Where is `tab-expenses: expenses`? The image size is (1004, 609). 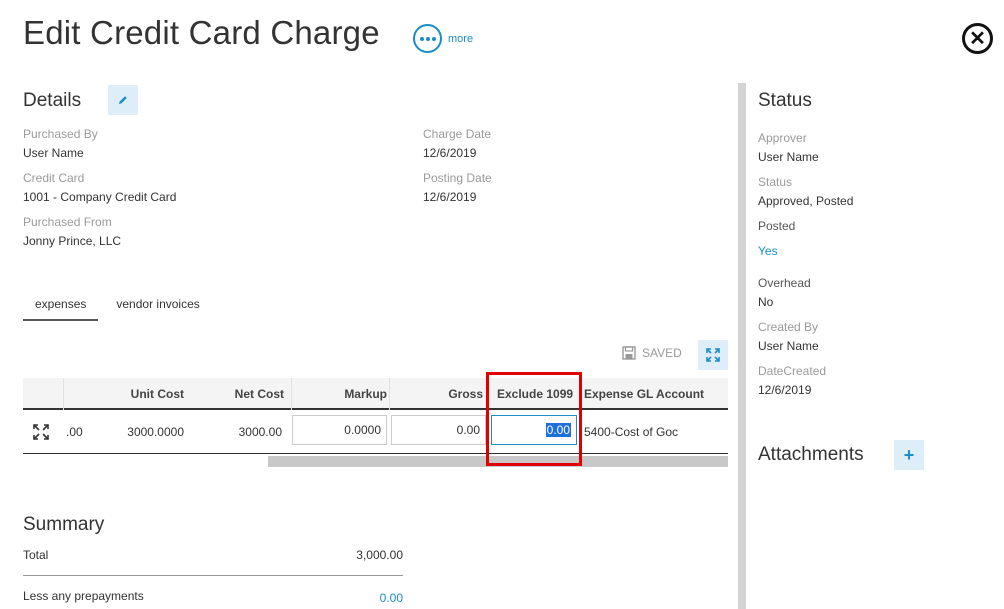 tab-expenses: expenses is located at coordinates (61, 307).